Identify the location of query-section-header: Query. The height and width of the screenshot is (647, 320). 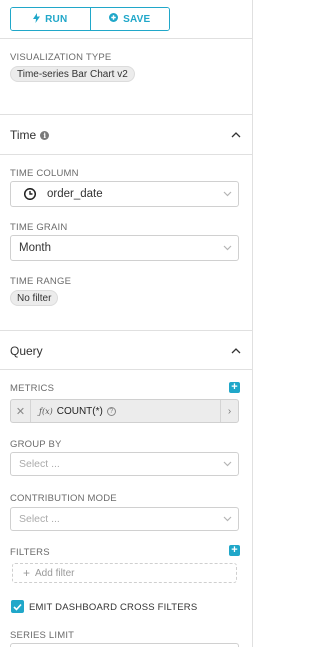
(26, 351).